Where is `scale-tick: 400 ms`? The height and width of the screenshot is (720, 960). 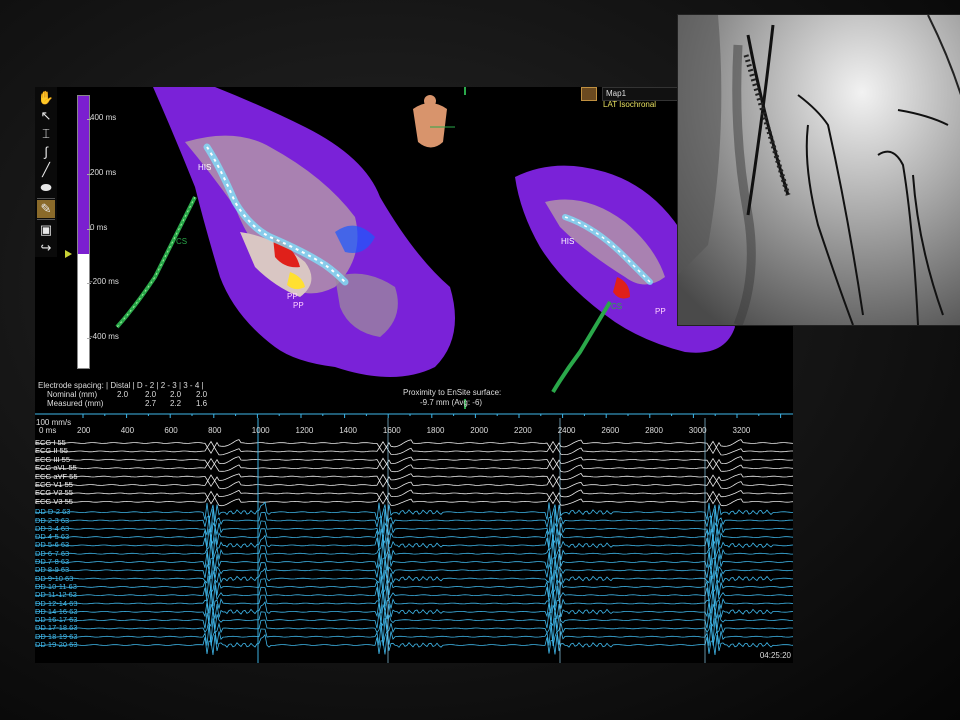
scale-tick: 400 ms is located at coordinates (101, 117).